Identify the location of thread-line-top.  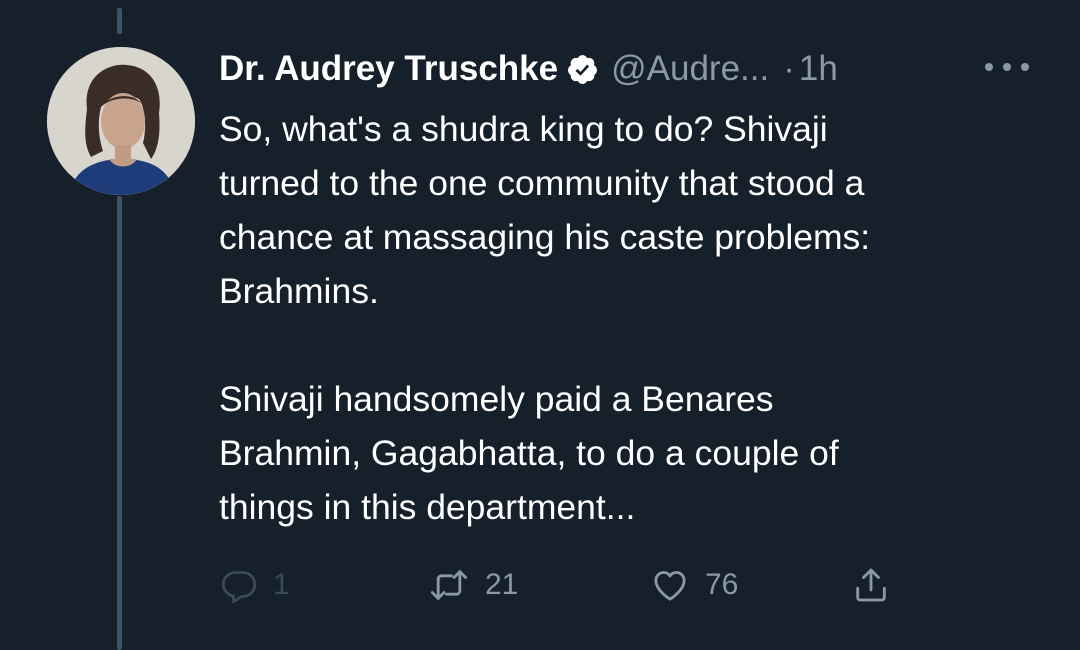
(119, 21).